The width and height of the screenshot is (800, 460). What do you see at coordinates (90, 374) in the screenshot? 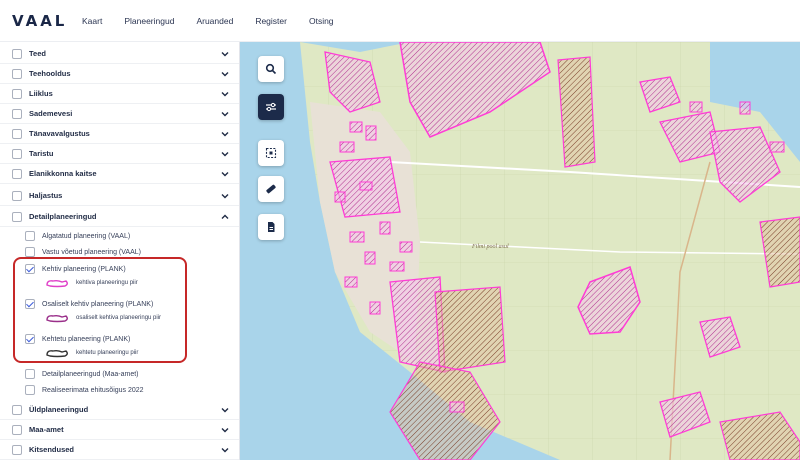
I see `layer-item-label: Detailplaneeringud (Maa-amet)` at bounding box center [90, 374].